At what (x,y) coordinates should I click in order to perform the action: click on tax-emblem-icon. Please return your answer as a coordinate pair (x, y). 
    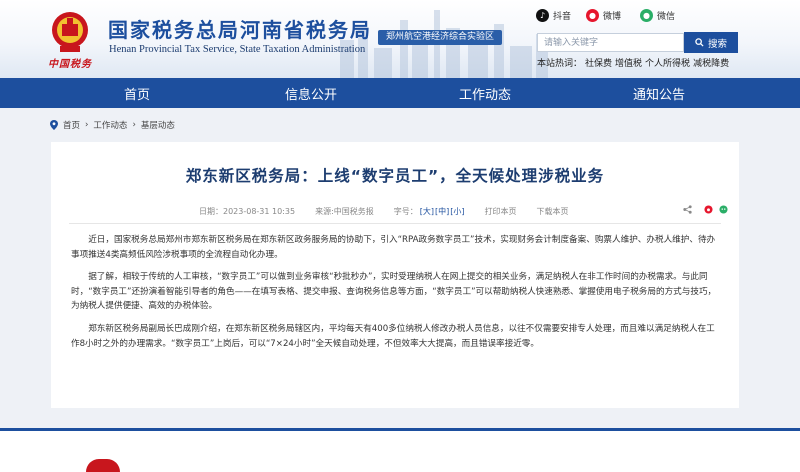
    Looking at the image, I should click on (70, 32).